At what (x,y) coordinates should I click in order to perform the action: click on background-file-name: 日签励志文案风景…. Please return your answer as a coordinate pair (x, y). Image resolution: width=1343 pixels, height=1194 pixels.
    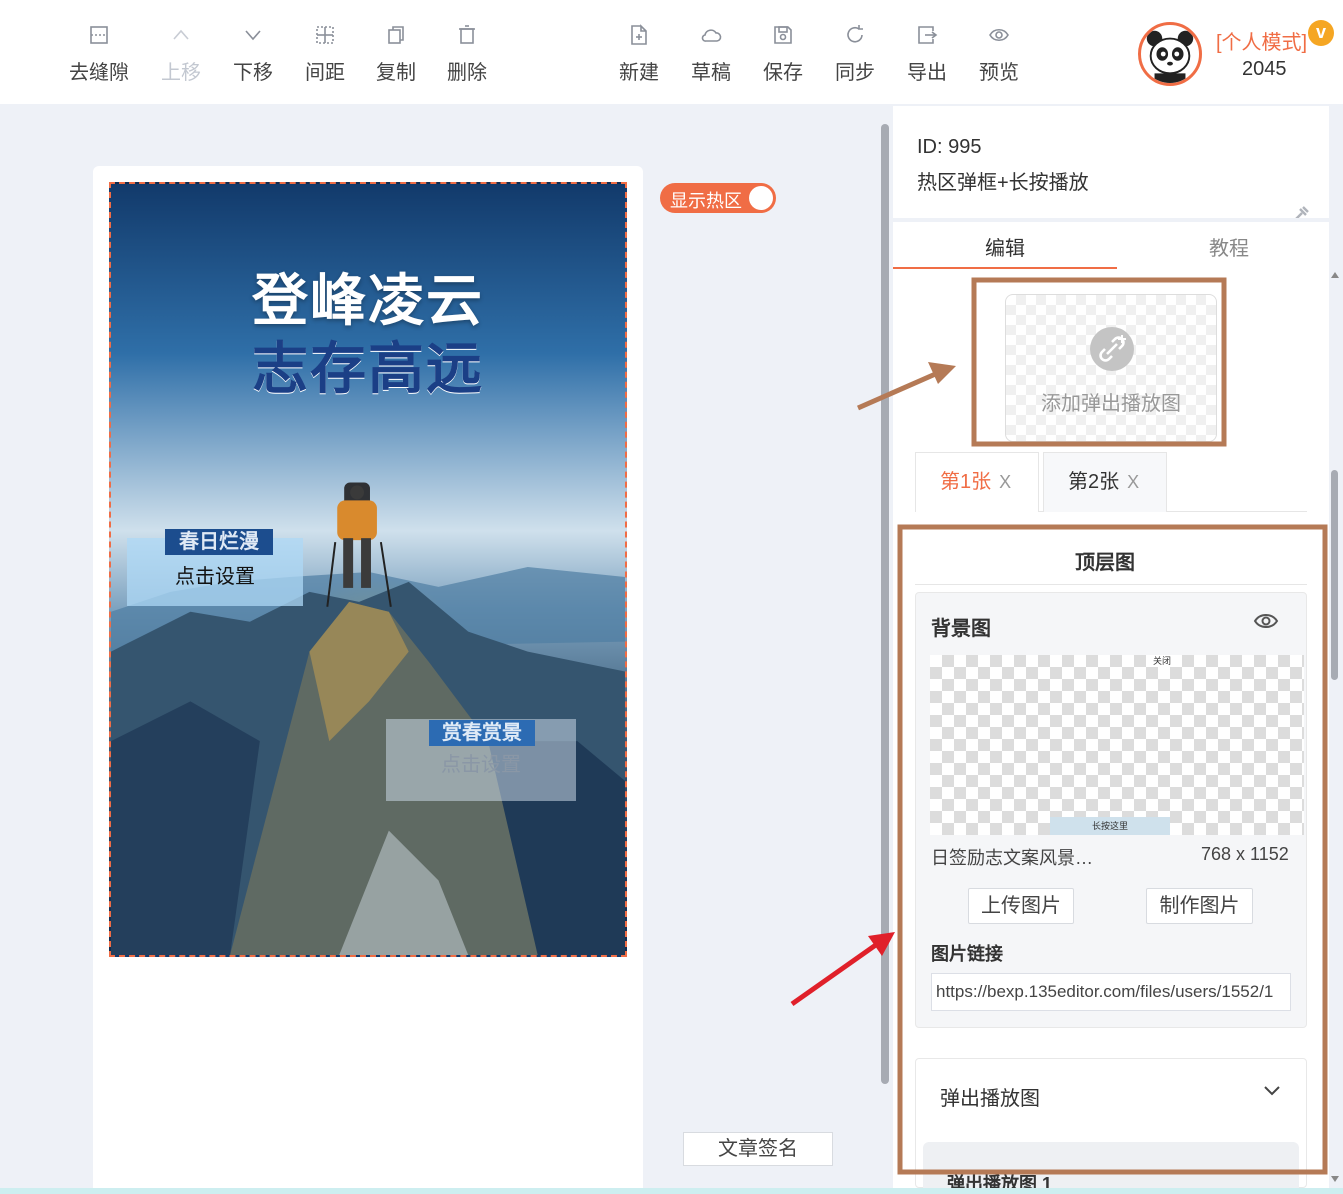
    Looking at the image, I should click on (1012, 858).